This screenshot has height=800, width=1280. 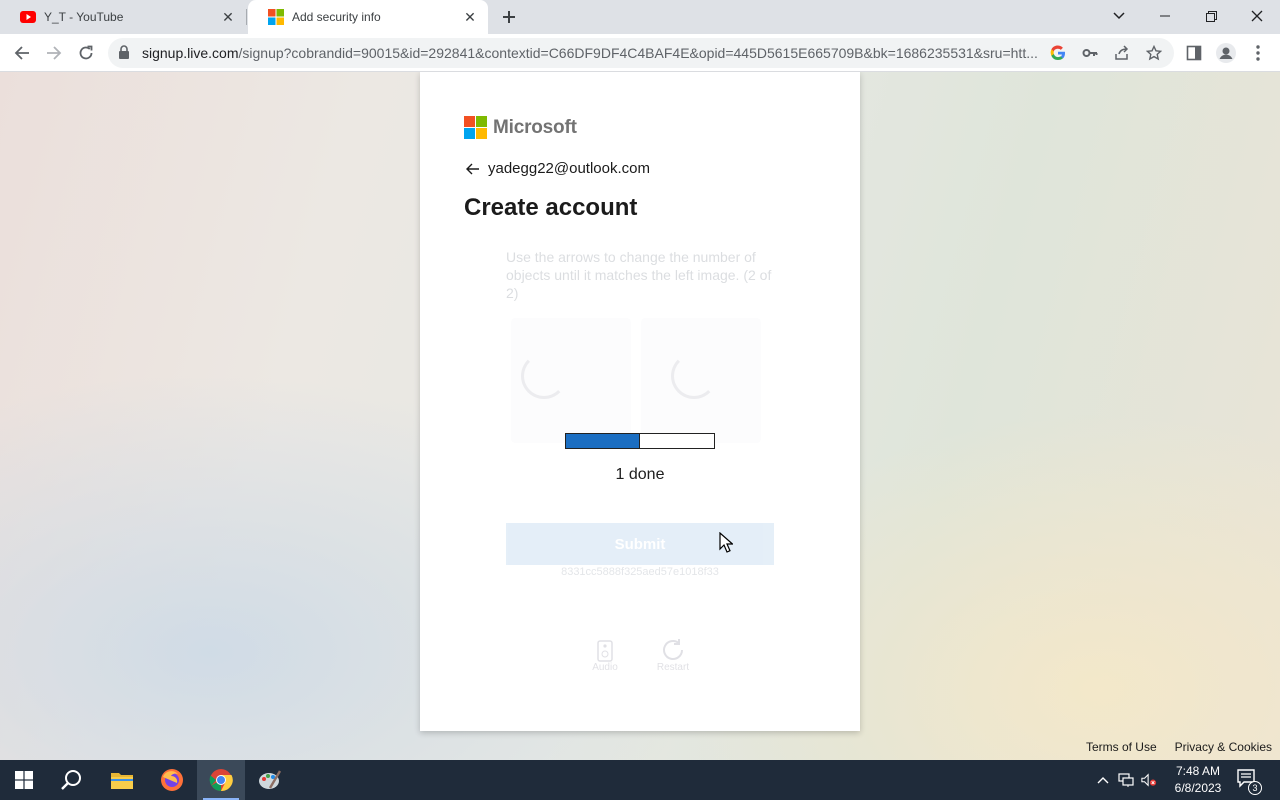 What do you see at coordinates (246, 17) in the screenshot?
I see `tab-separator` at bounding box center [246, 17].